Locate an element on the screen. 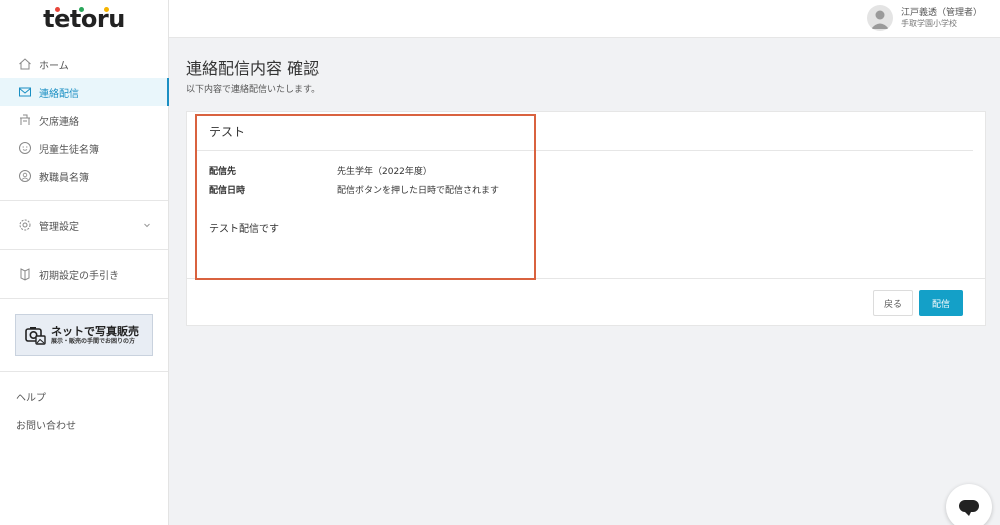 The width and height of the screenshot is (1000, 525). sidebar-item-teachers: 教職員名簿 is located at coordinates (84, 176).